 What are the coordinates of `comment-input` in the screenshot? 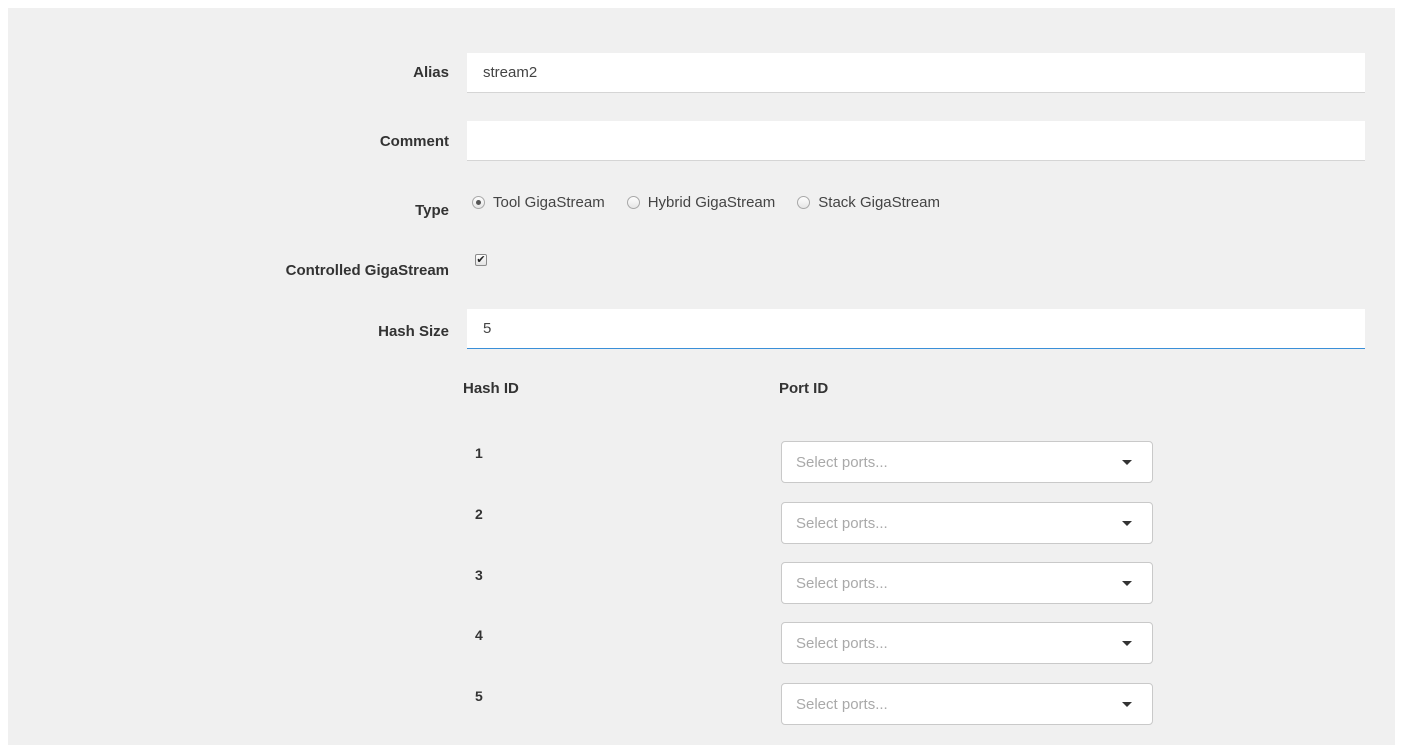 It's located at (916, 141).